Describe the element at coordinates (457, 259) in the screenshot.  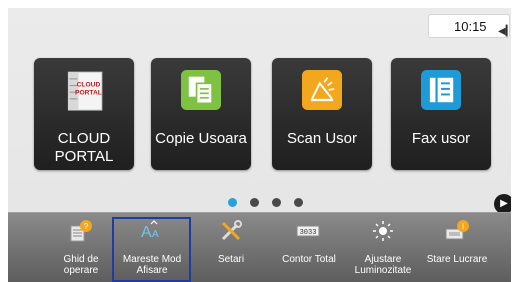
I see `shortcut-label: Stare Lucrare` at that location.